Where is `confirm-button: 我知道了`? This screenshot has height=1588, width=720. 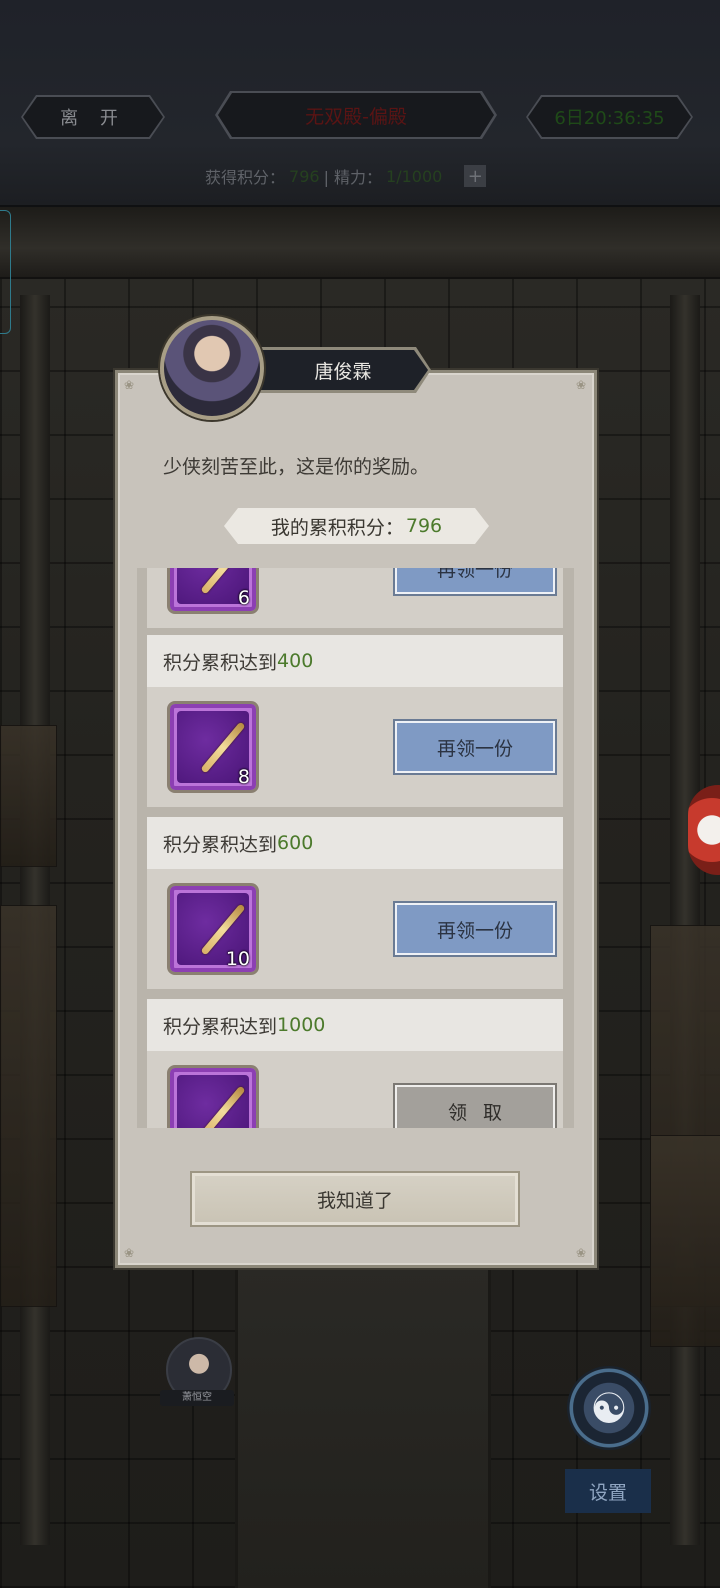
confirm-button: 我知道了 is located at coordinates (355, 1199).